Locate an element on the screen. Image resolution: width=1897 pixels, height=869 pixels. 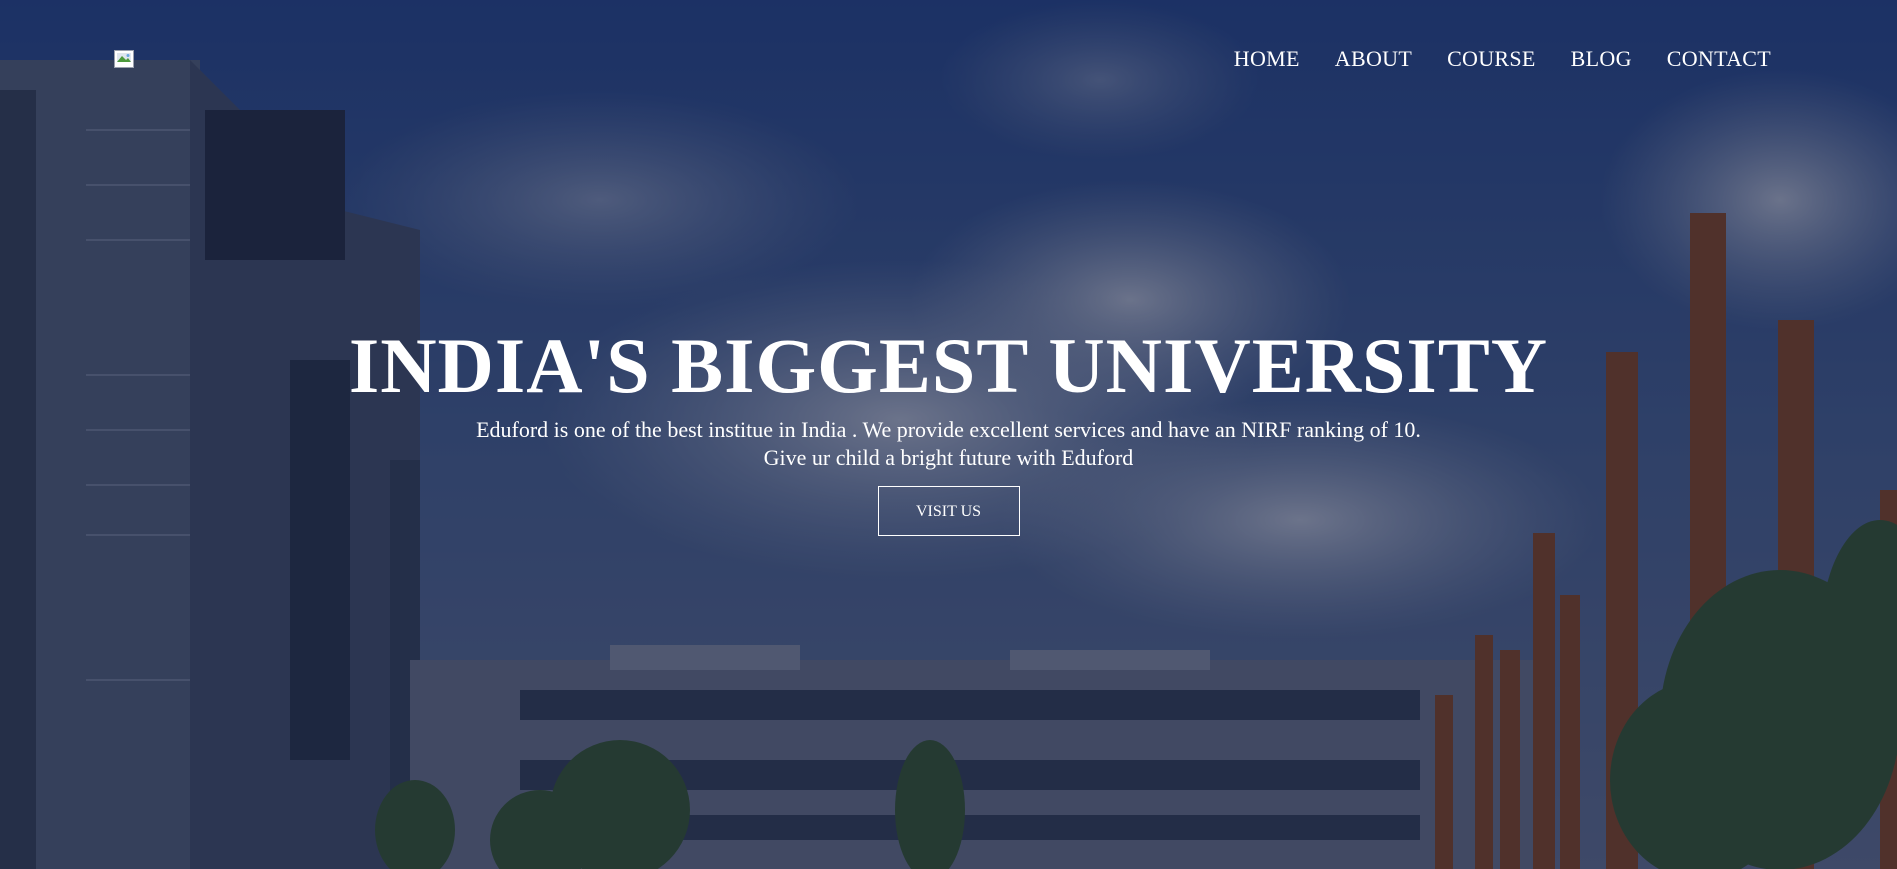
nav-links: HOME ABOUT COURSE BLOG CONTACT is located at coordinates (1485, 59).